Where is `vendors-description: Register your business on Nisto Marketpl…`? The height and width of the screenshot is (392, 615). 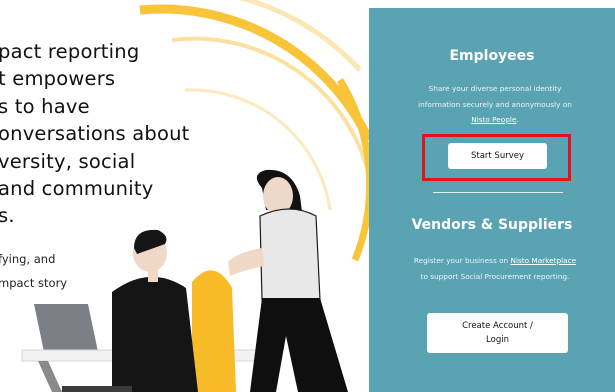 vendors-description: Register your business on Nisto Marketpl… is located at coordinates (495, 268).